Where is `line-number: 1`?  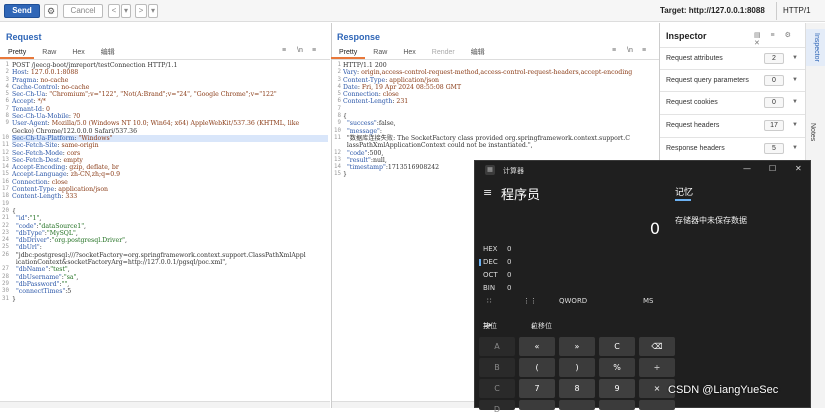 line-number: 1 is located at coordinates (339, 65).